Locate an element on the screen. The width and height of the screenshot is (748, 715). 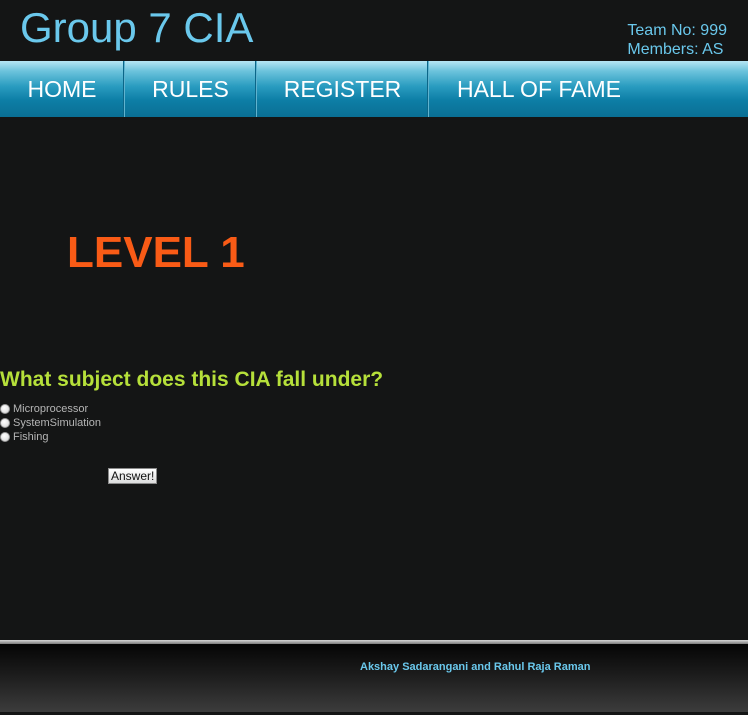
team-number: Team No: 999 is located at coordinates (677, 30).